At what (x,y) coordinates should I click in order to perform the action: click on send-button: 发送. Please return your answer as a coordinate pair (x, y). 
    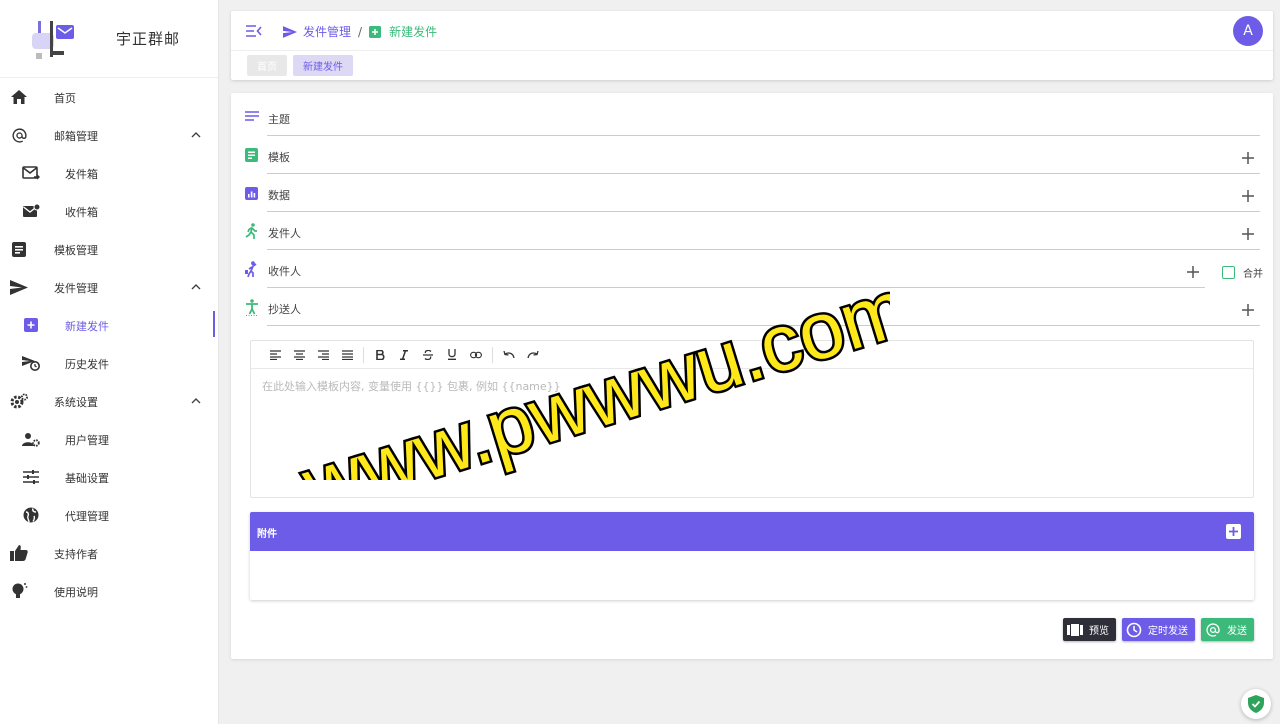
    Looking at the image, I should click on (1227, 629).